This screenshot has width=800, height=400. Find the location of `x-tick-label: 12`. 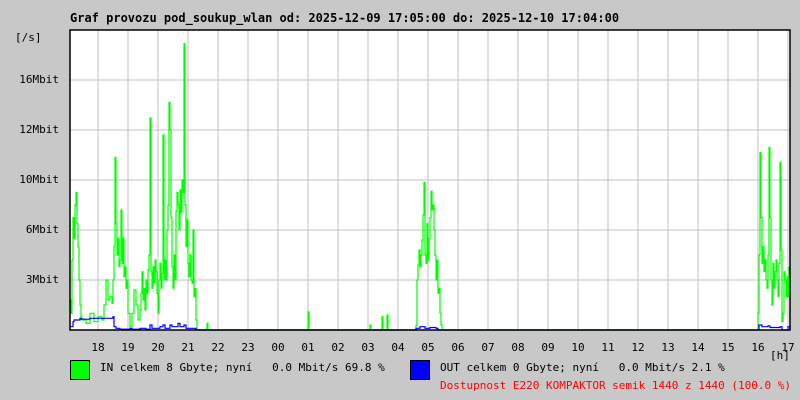

x-tick-label: 12 is located at coordinates (638, 347).